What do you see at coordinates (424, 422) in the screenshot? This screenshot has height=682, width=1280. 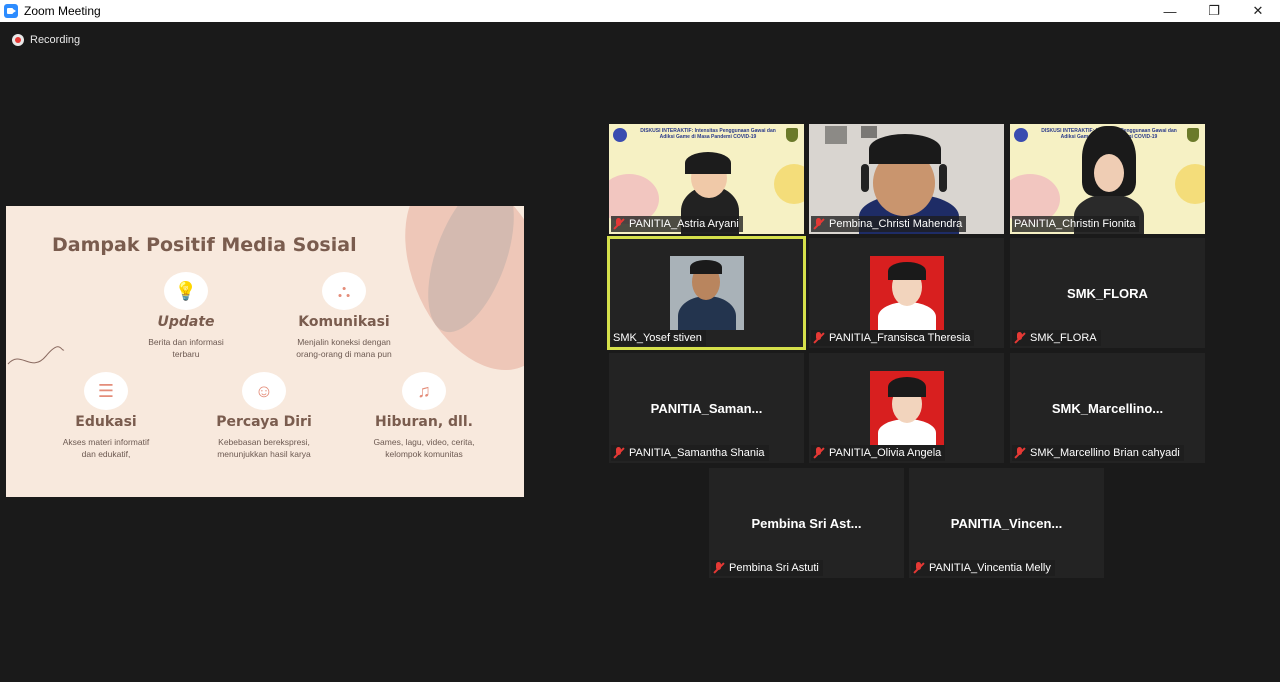 I see `feature-title: Hiburan, dll.` at bounding box center [424, 422].